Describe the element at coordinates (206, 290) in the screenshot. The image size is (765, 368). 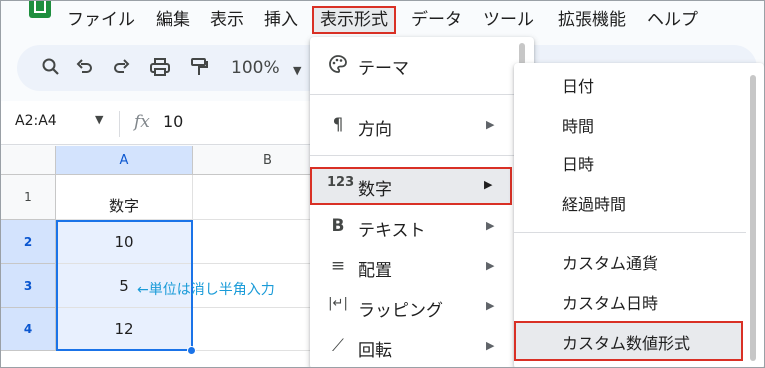
I see `annotation-text: ←単位は消し半角入力` at that location.